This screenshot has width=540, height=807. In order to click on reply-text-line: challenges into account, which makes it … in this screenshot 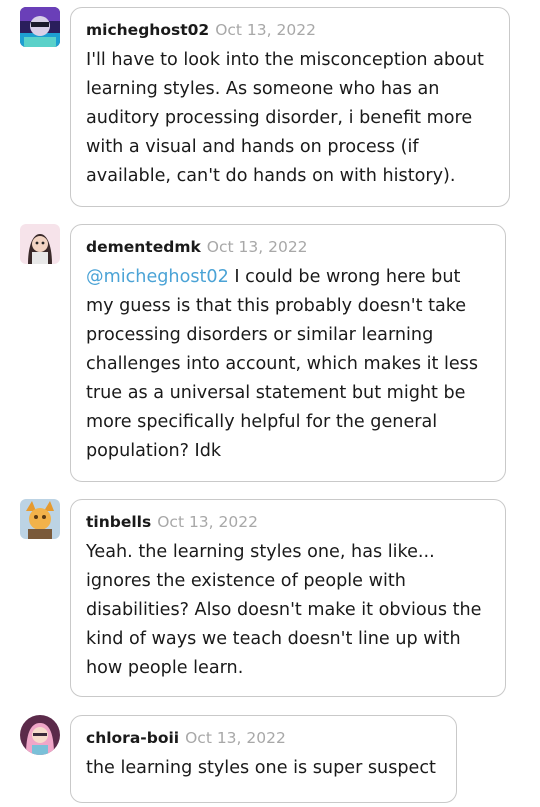, I will do `click(282, 364)`.